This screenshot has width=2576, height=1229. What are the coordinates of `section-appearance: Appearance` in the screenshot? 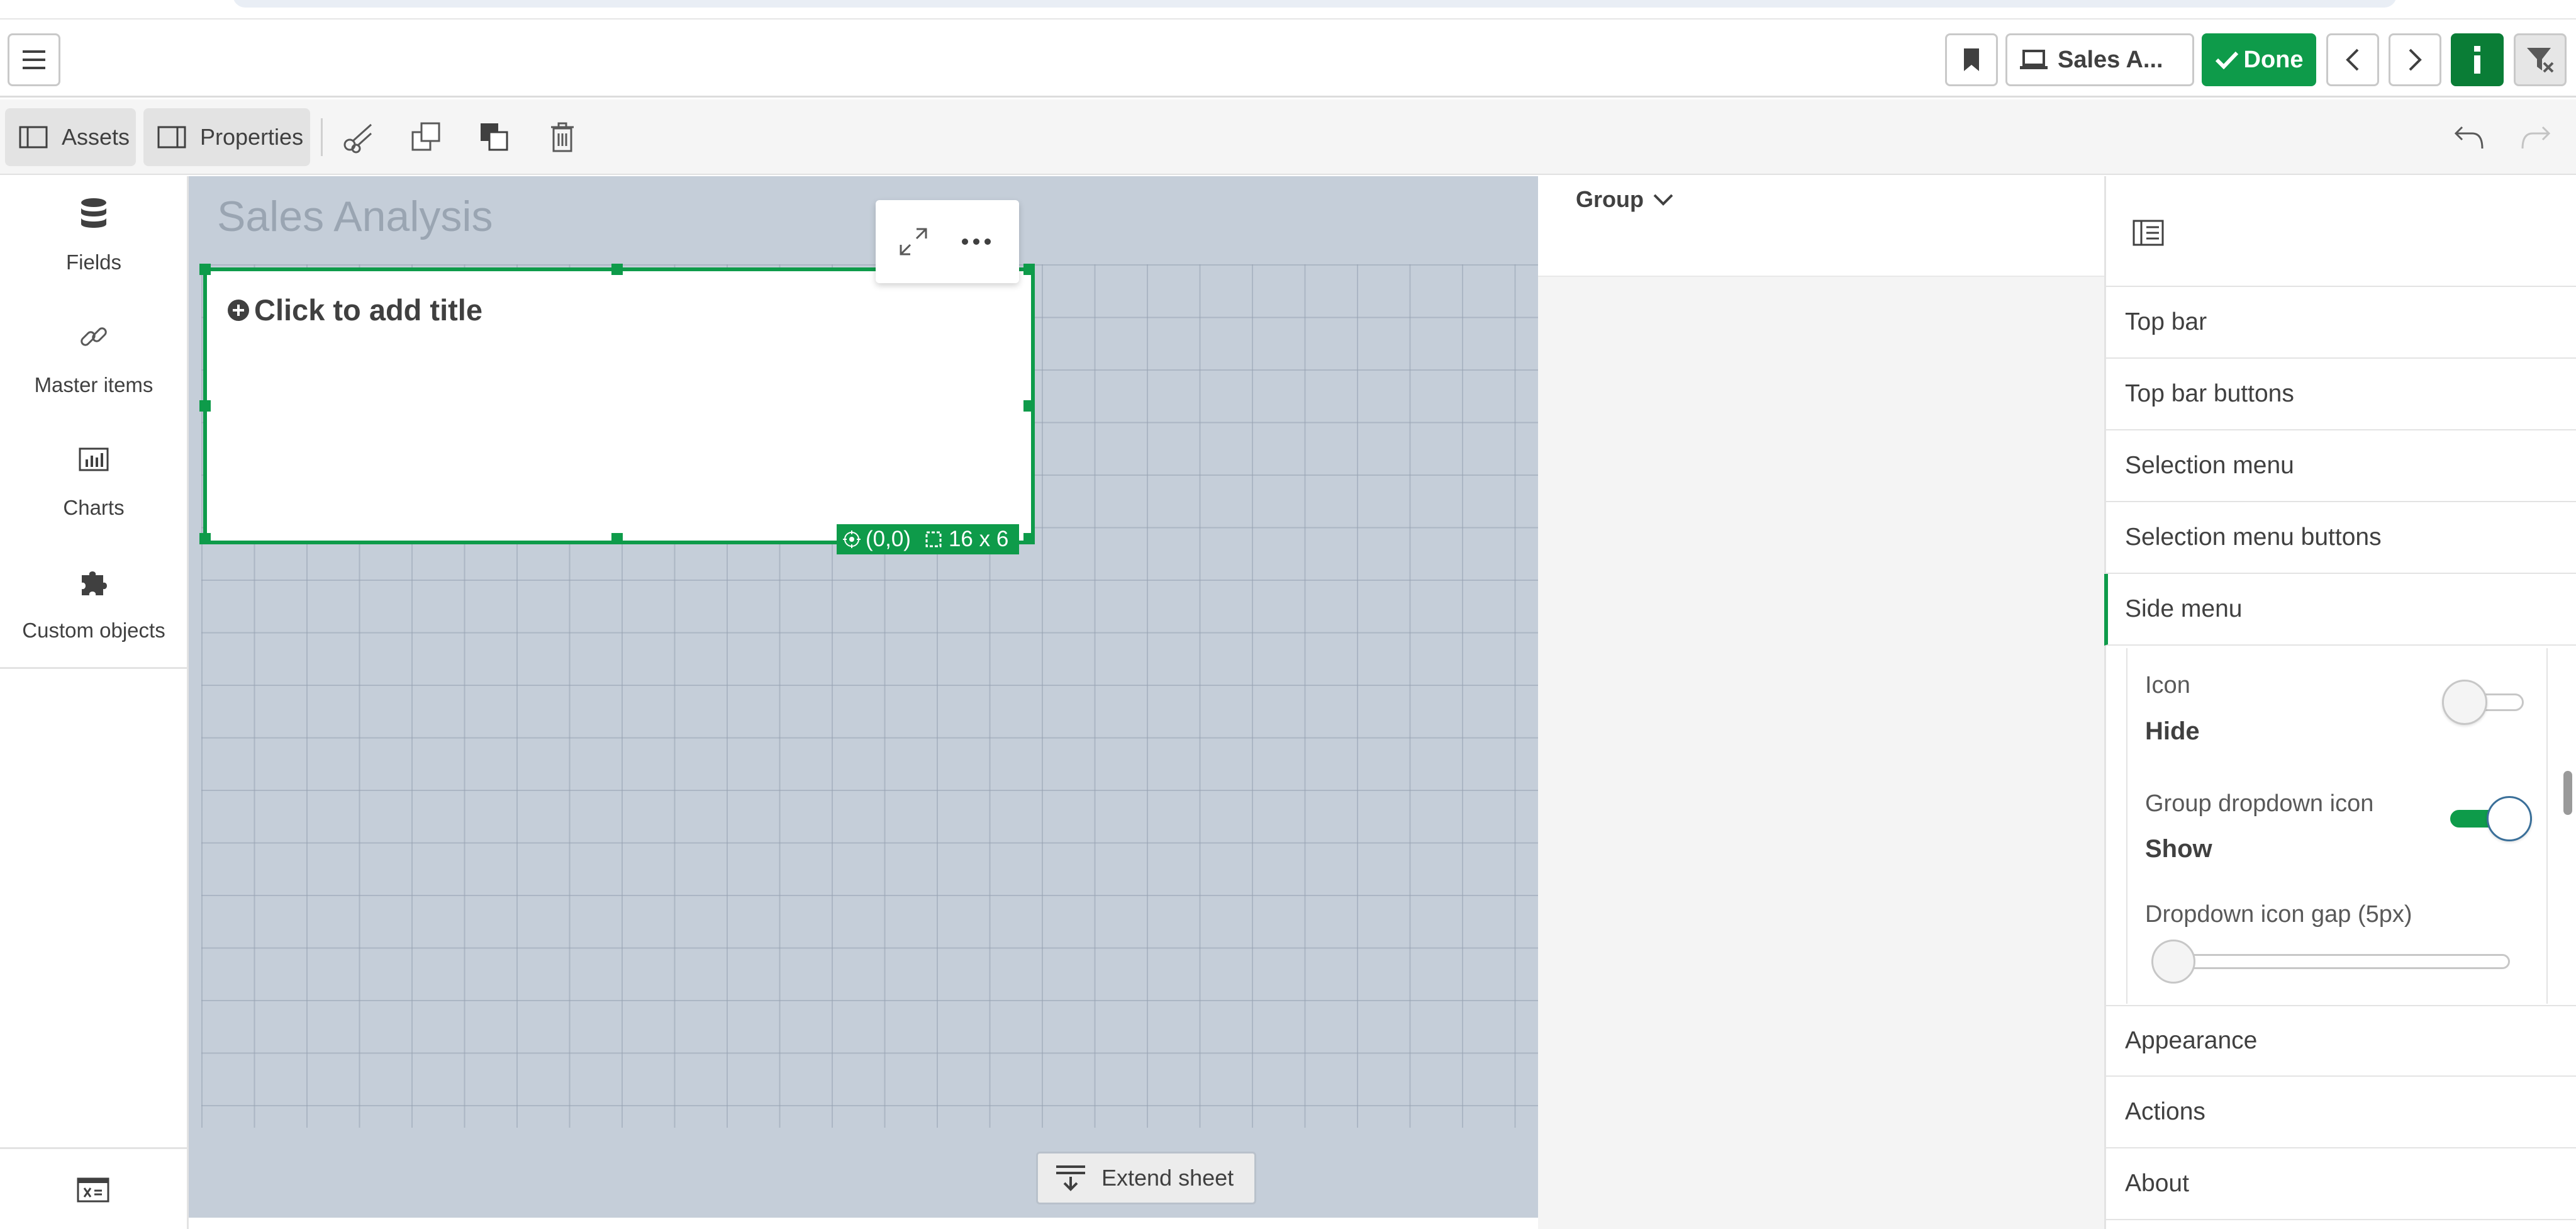 It's located at (2340, 1041).